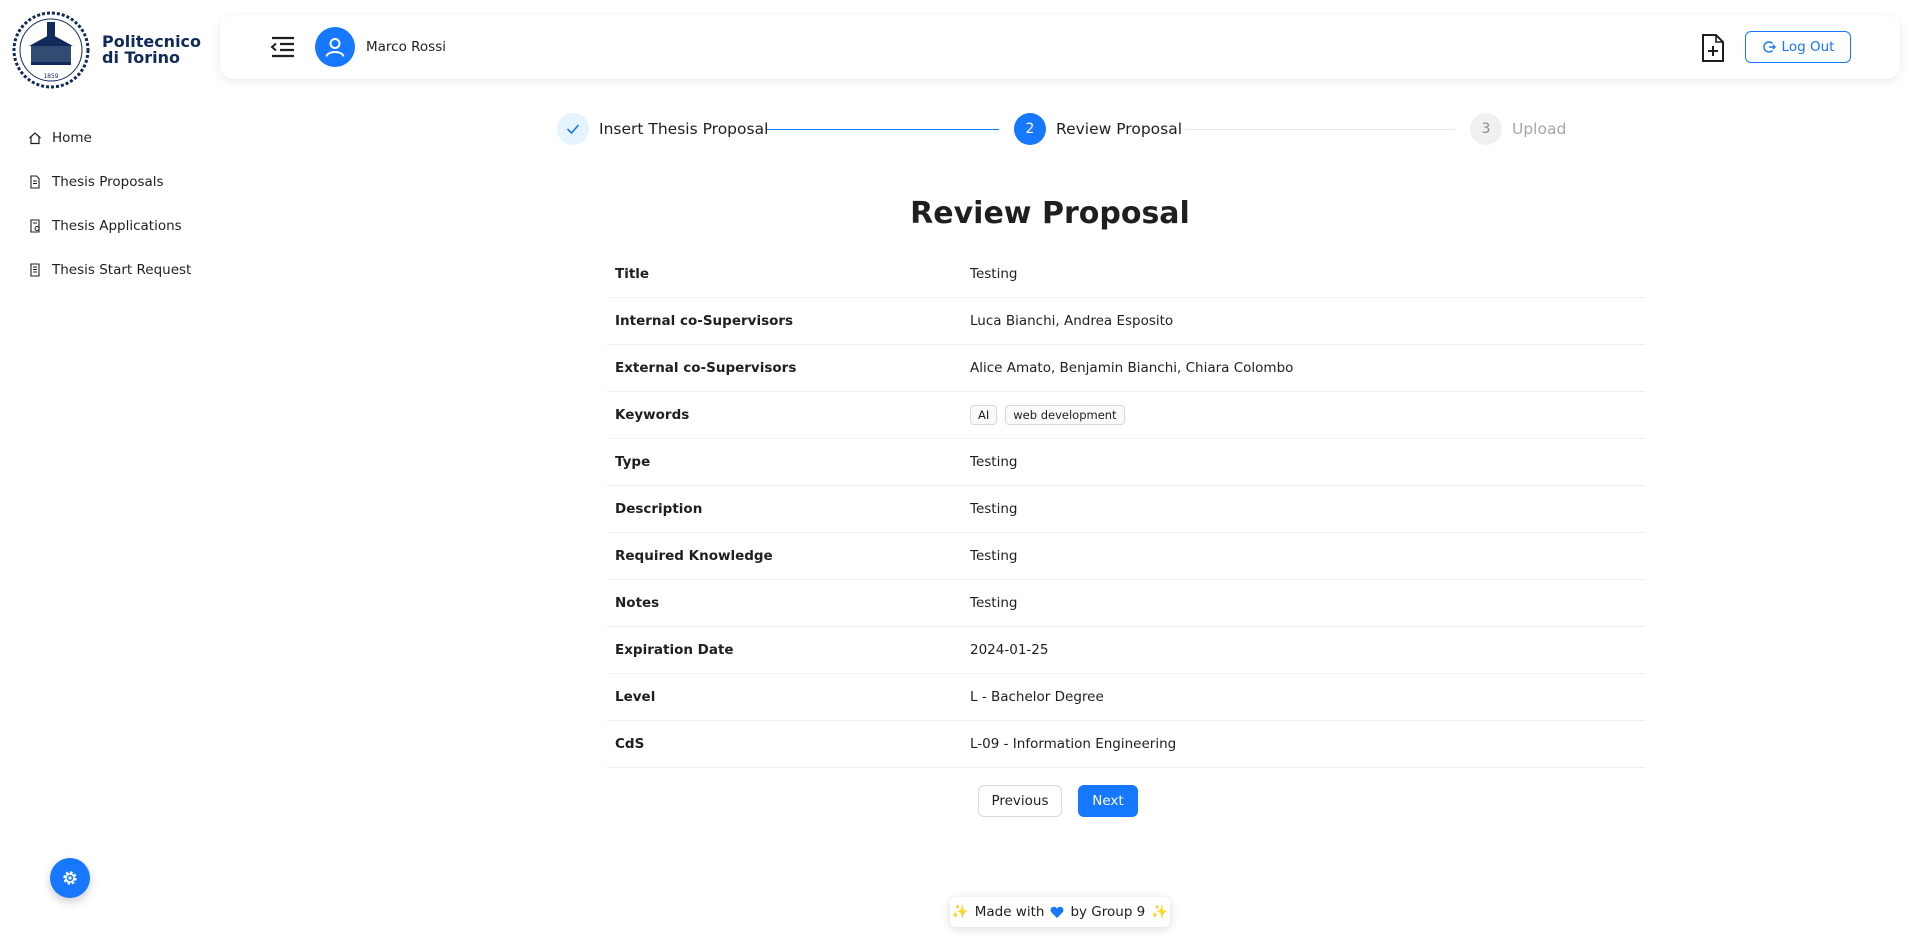  What do you see at coordinates (674, 650) in the screenshot?
I see `row-key: Expiration Date` at bounding box center [674, 650].